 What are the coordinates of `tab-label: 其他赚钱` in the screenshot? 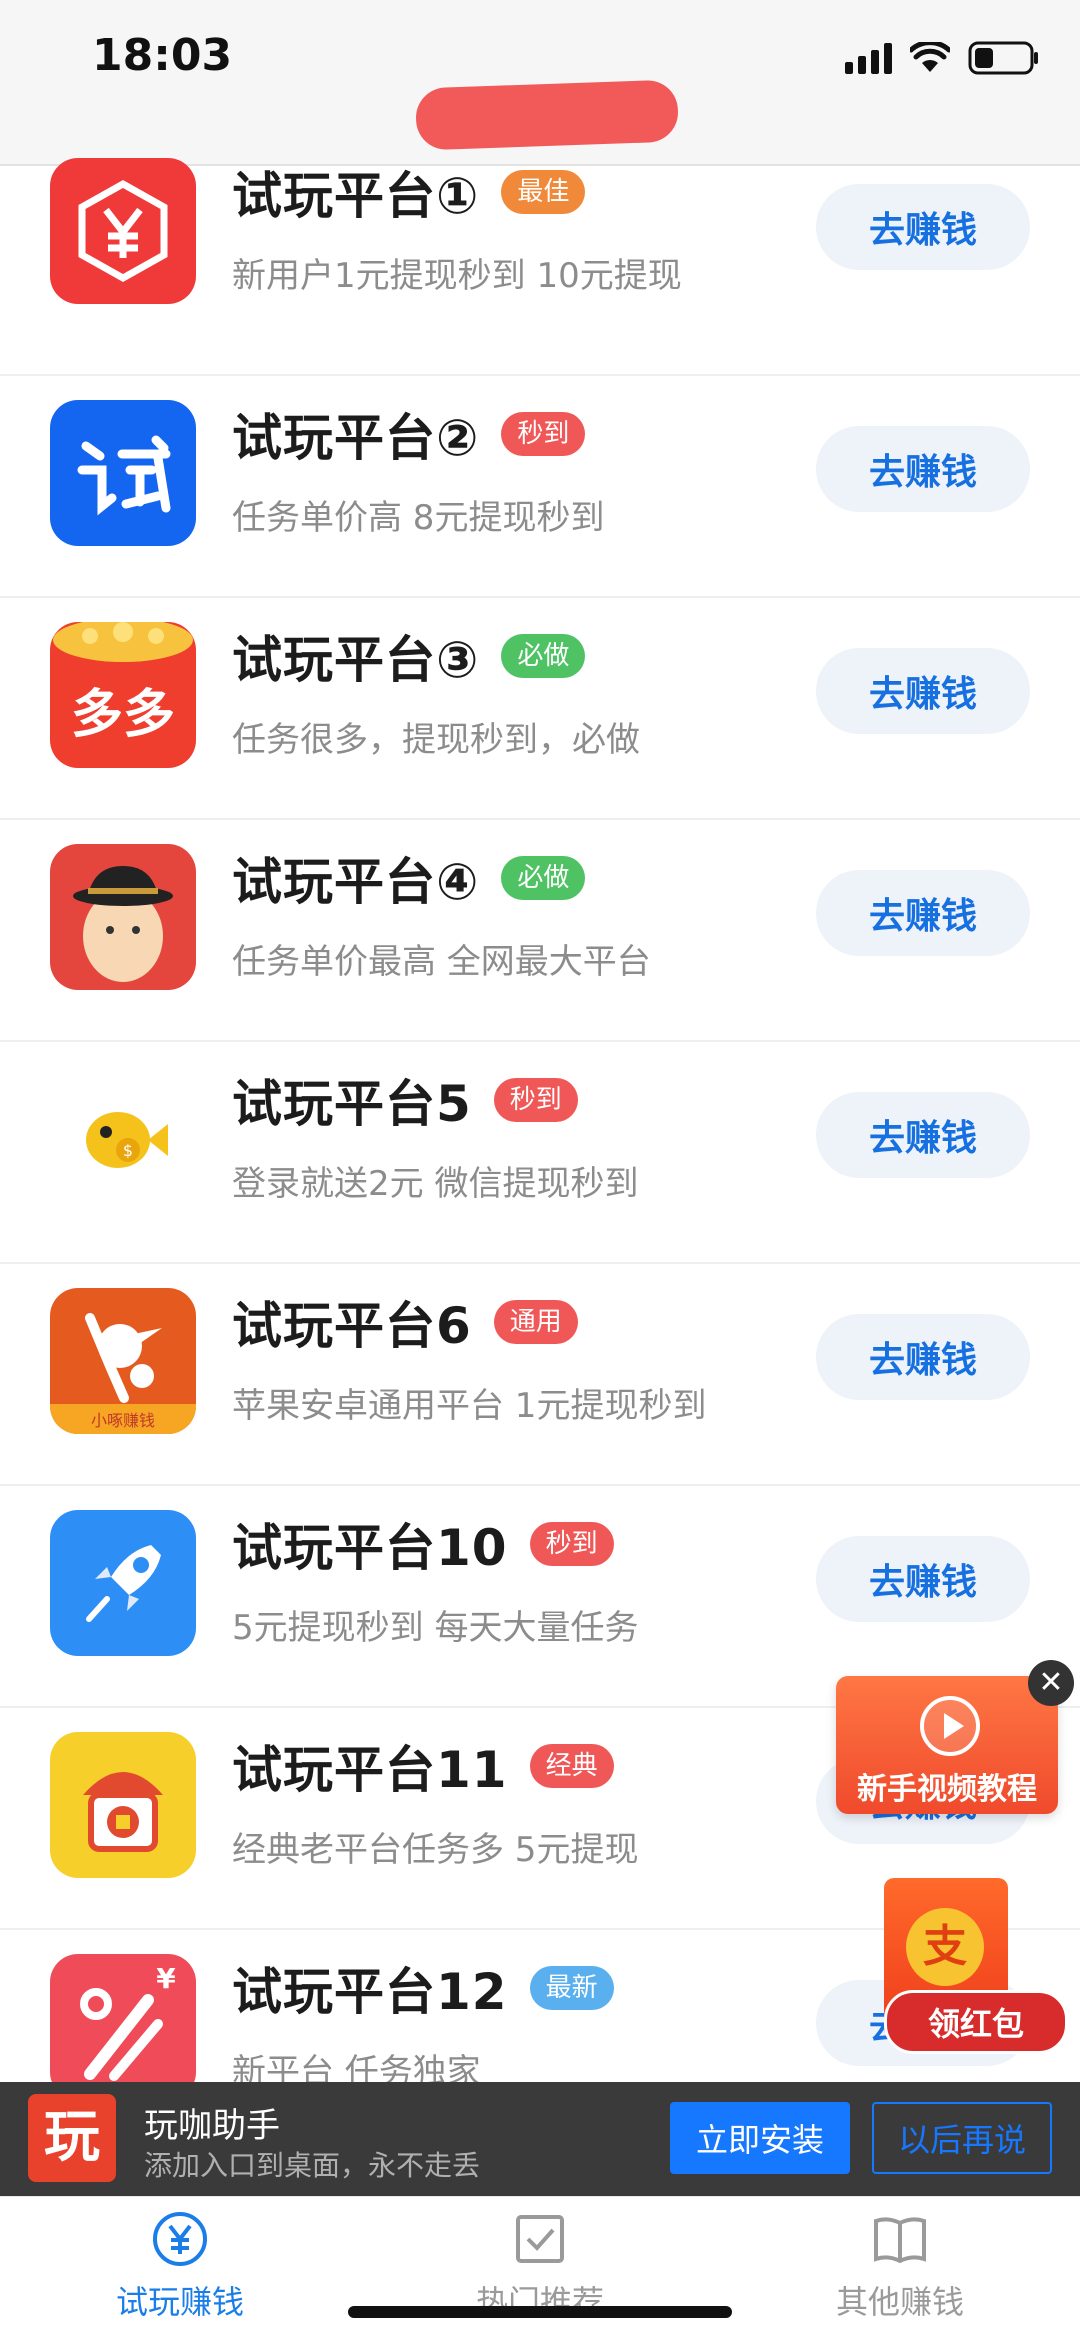 It's located at (899, 2302).